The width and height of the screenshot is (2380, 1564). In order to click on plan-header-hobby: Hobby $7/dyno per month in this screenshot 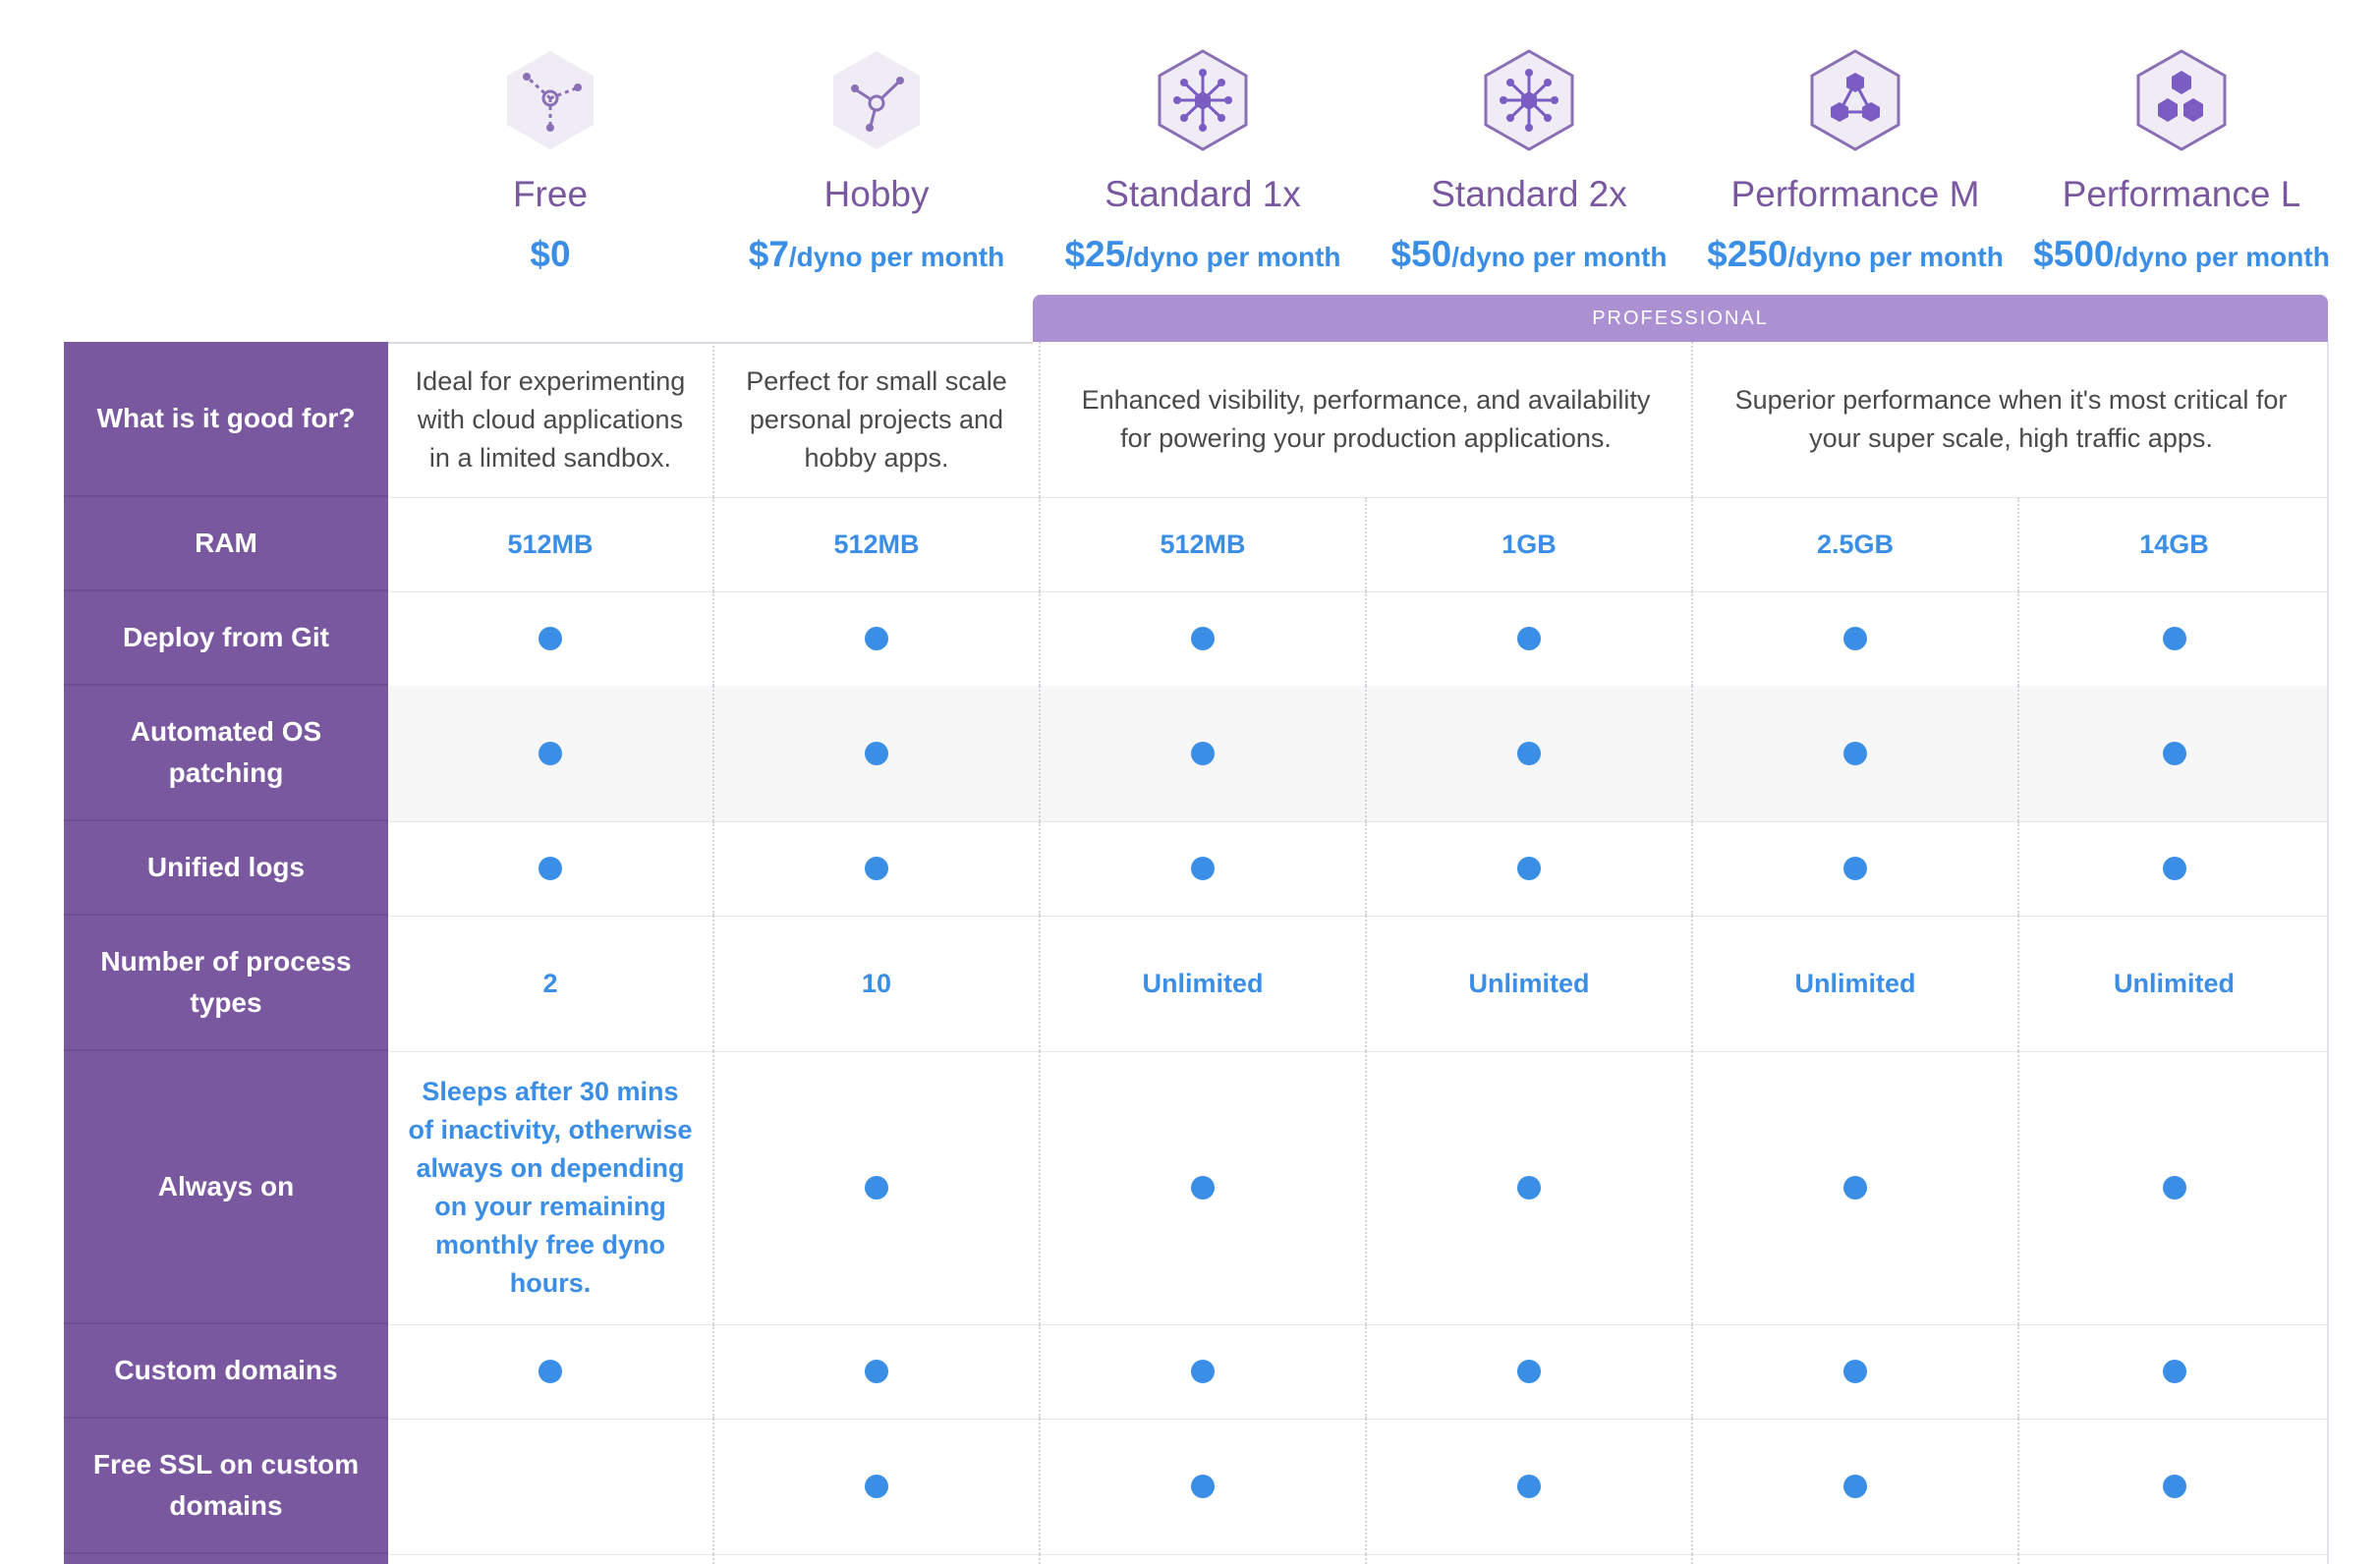, I will do `click(876, 165)`.